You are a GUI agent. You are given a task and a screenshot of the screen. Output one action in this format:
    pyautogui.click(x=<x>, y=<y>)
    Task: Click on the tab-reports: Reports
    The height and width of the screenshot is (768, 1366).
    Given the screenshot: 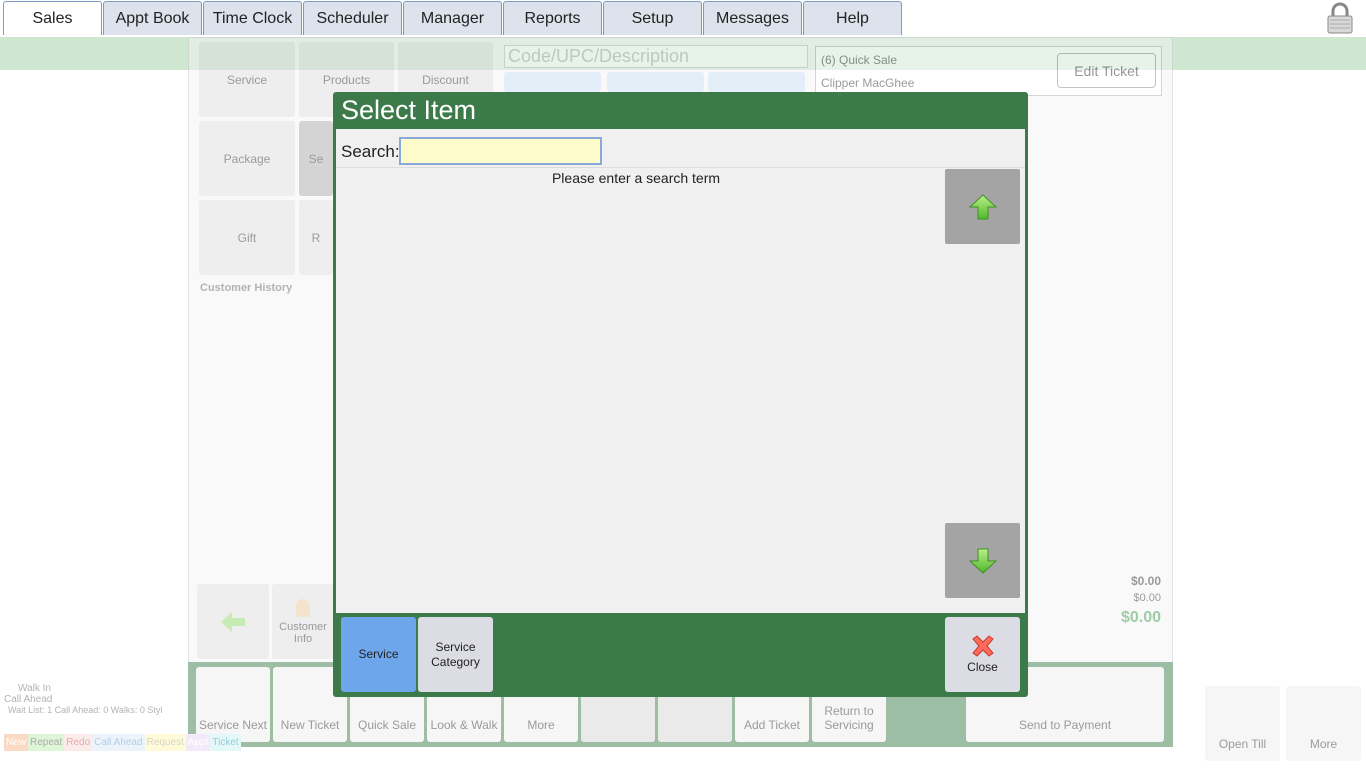 What is the action you would take?
    pyautogui.click(x=552, y=18)
    